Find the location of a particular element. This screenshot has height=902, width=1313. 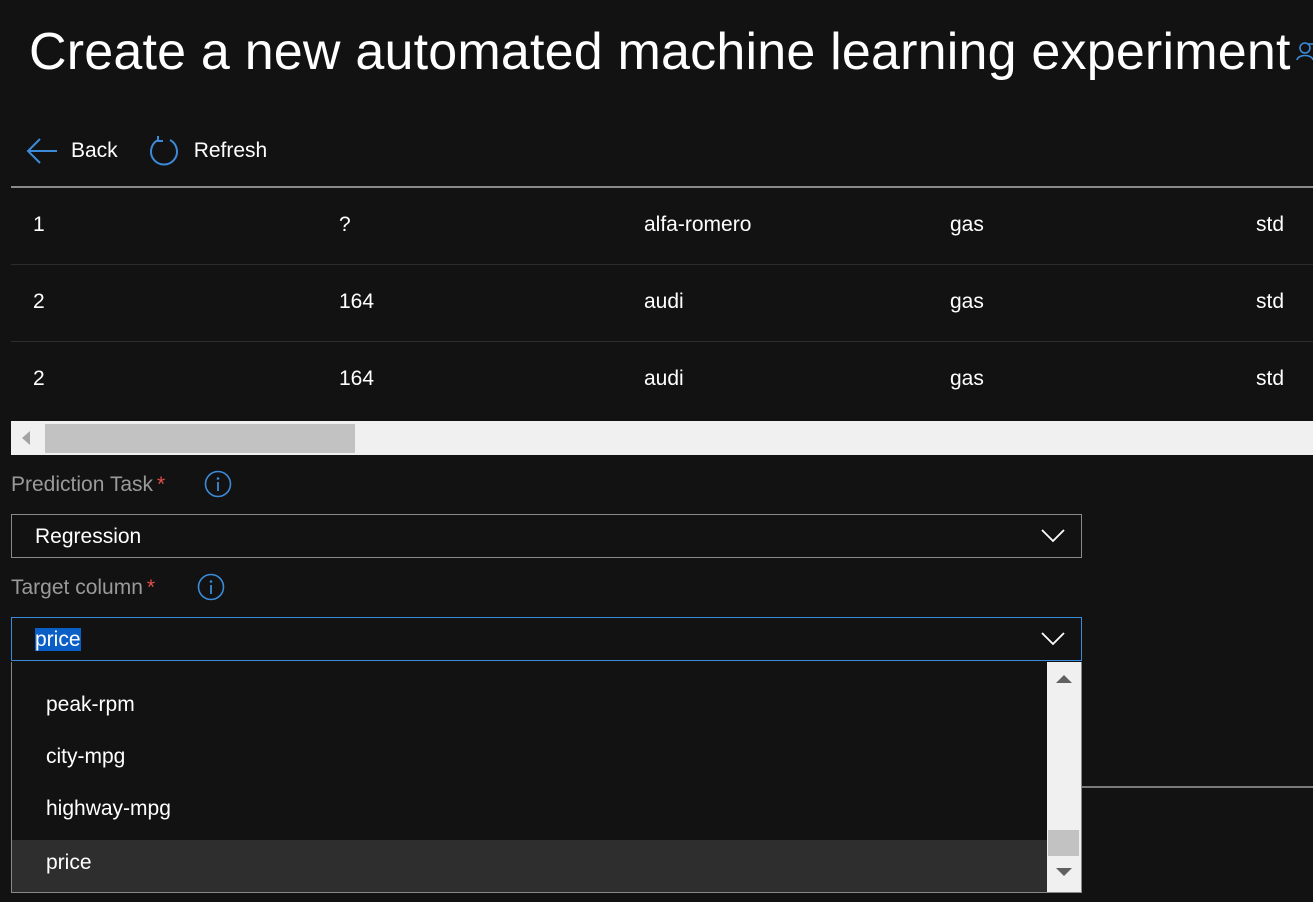

command-bar: Back Refresh is located at coordinates (146, 151).